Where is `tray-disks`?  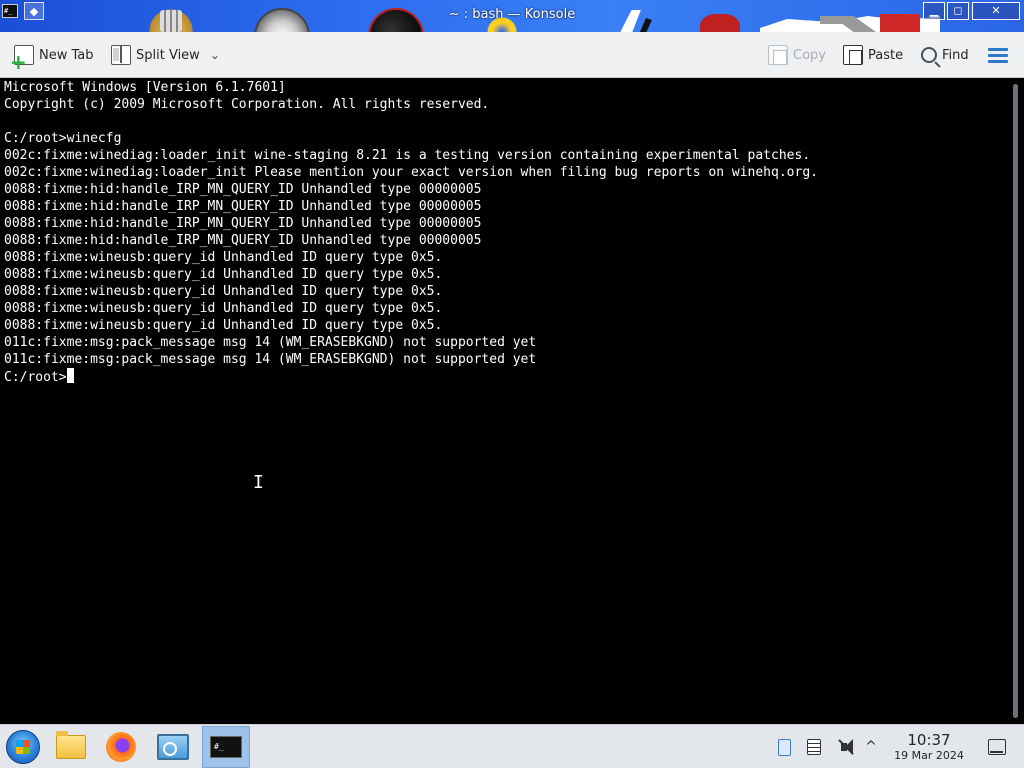
tray-disks is located at coordinates (814, 747).